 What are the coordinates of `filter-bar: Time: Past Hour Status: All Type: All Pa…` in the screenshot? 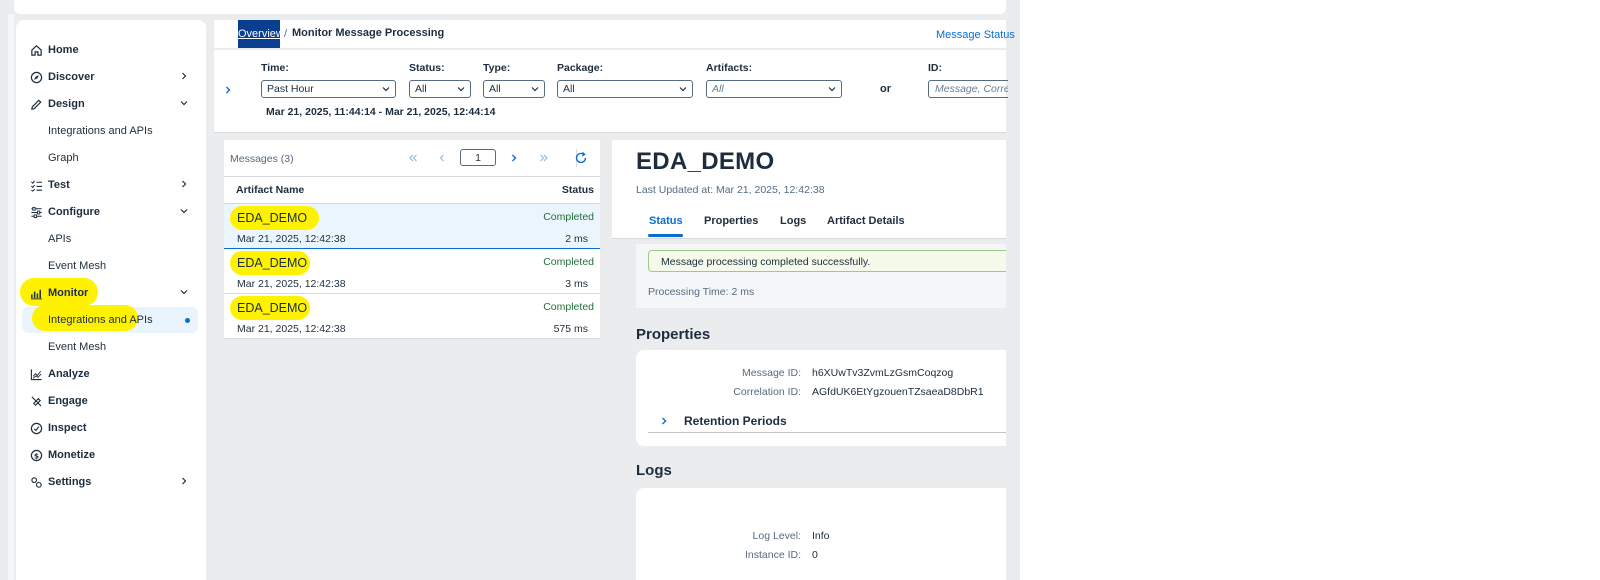 It's located at (611, 91).